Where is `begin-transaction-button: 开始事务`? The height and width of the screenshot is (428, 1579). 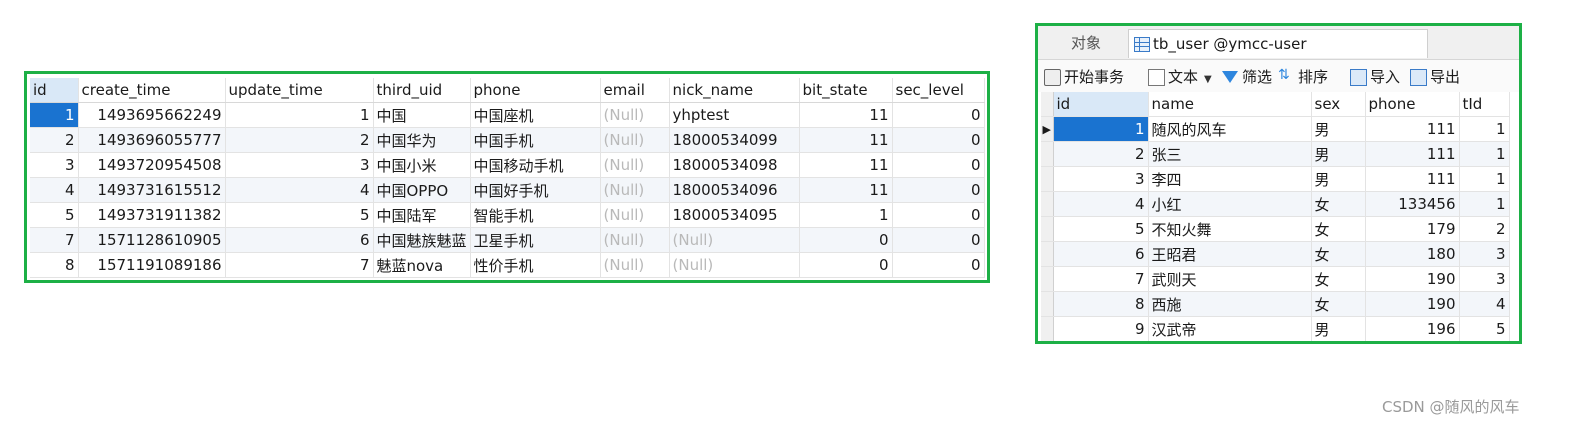 begin-transaction-button: 开始事务 is located at coordinates (1084, 77).